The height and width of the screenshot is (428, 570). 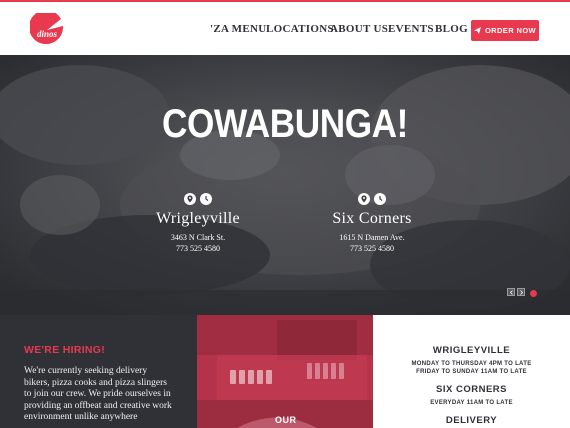 What do you see at coordinates (372, 218) in the screenshot?
I see `location-name: Six Corners` at bounding box center [372, 218].